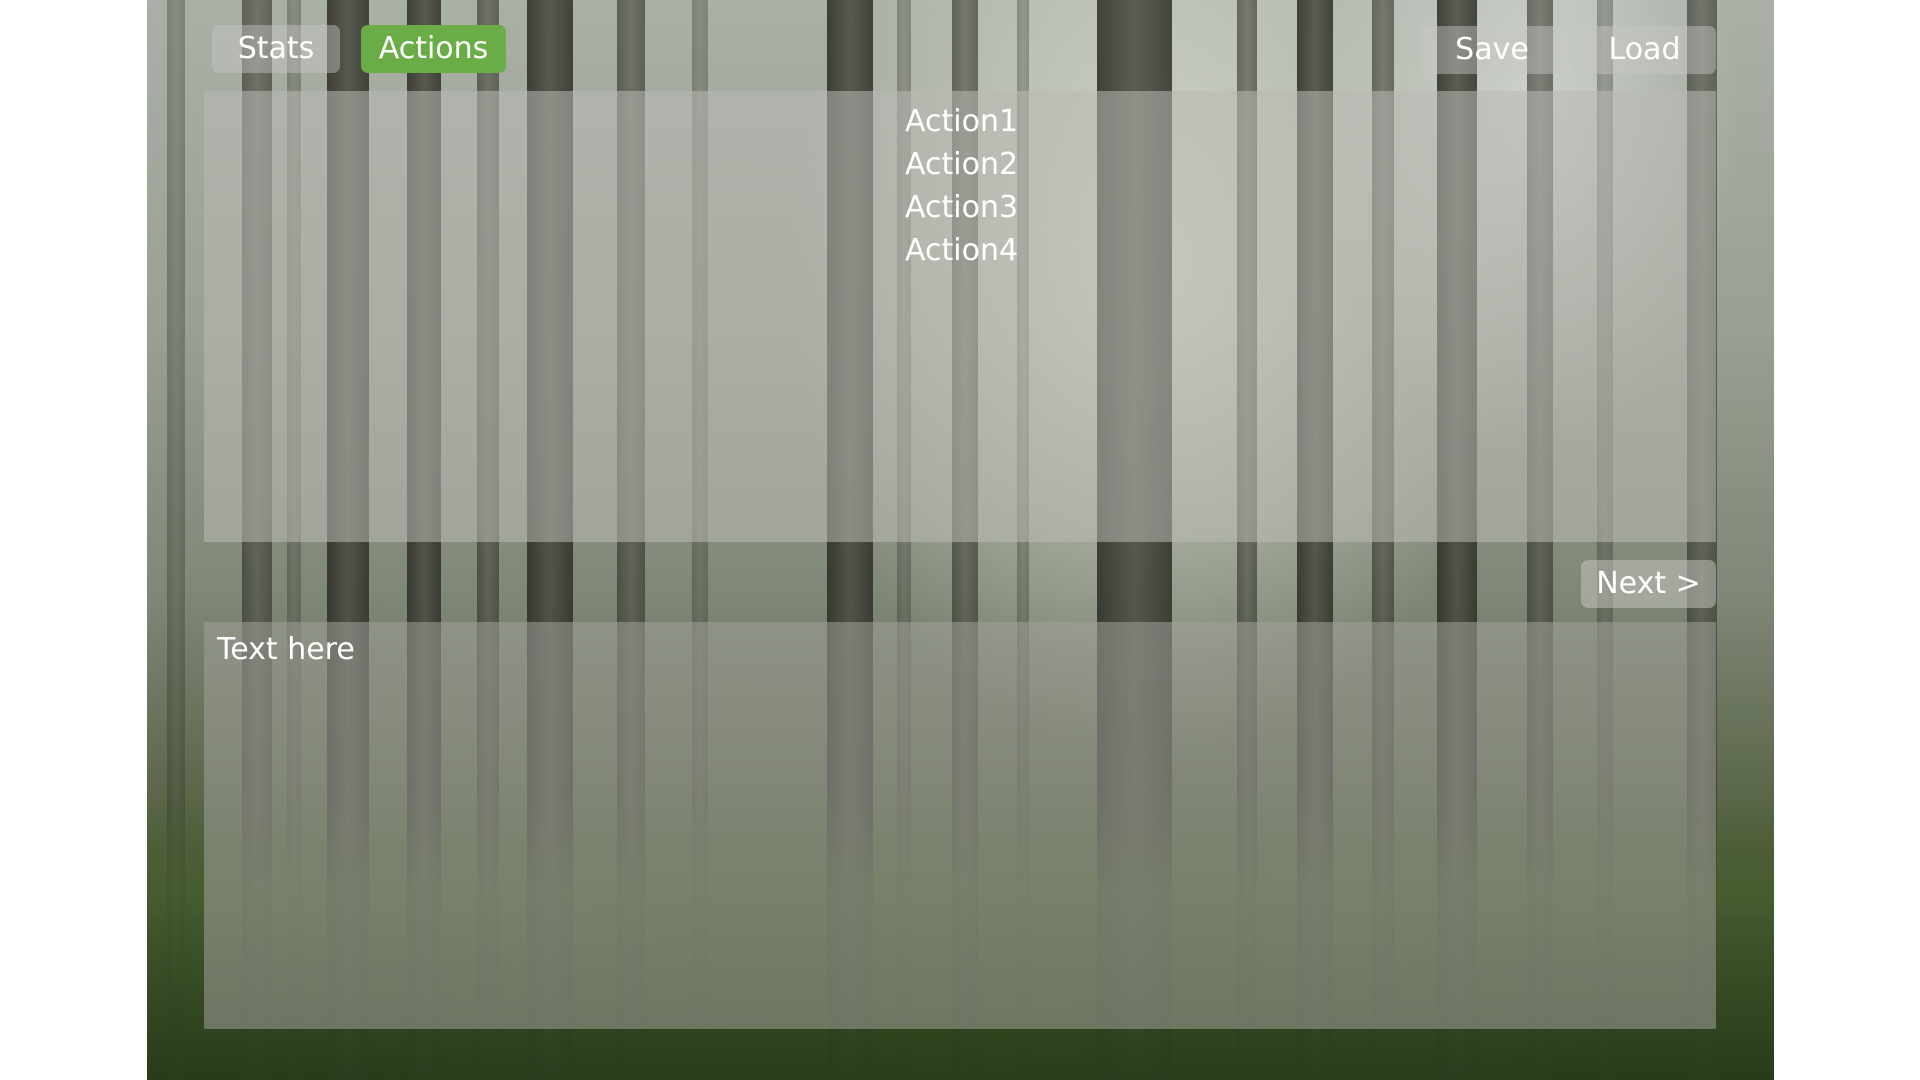  Describe the element at coordinates (276, 49) in the screenshot. I see `stats-tab: Stats` at that location.